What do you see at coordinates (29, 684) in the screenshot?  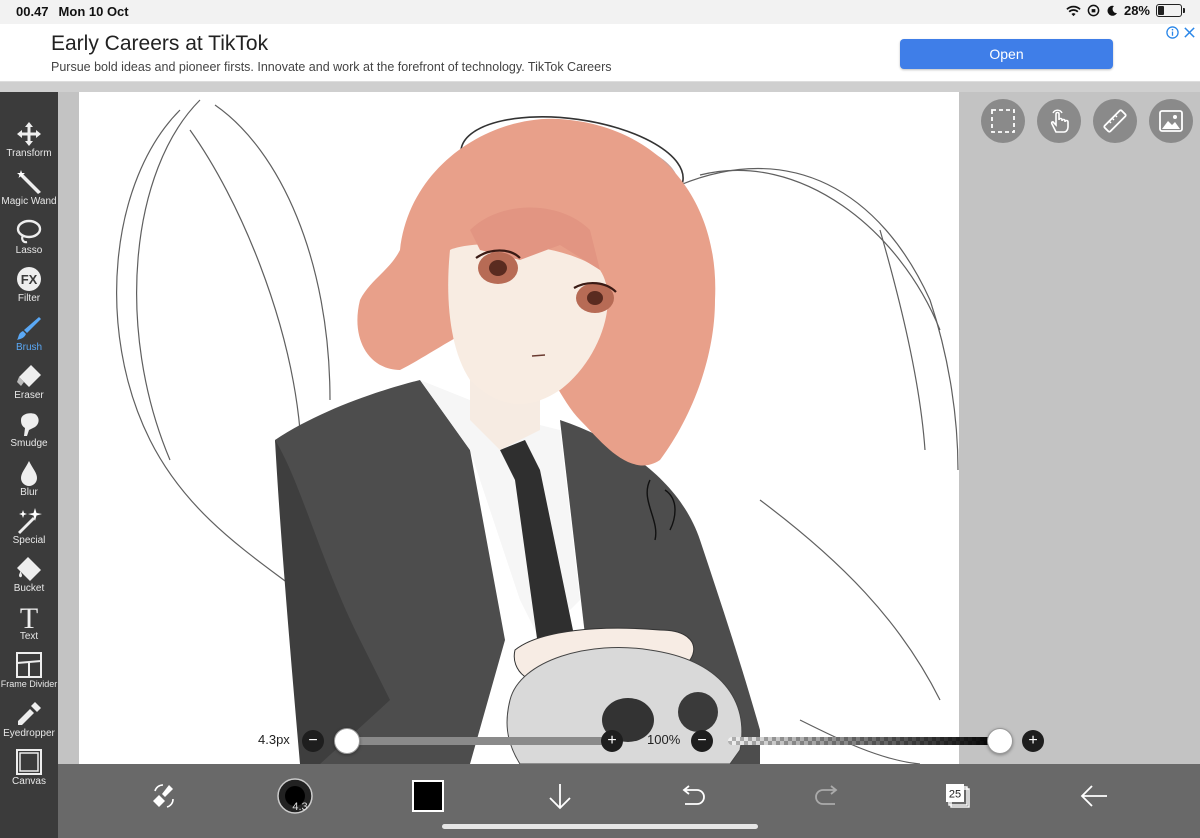 I see `tool-label: Frame Divider` at bounding box center [29, 684].